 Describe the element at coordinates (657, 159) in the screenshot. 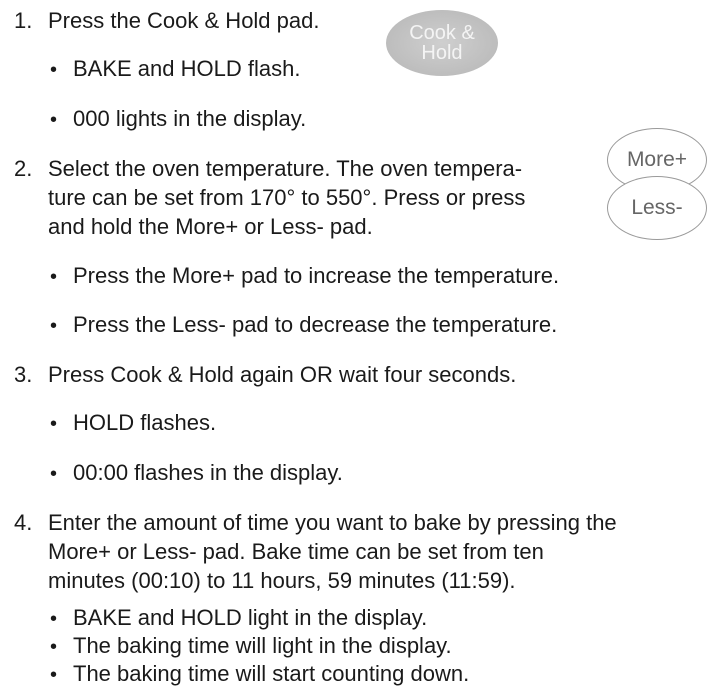

I see `more-pad-label: More+` at that location.